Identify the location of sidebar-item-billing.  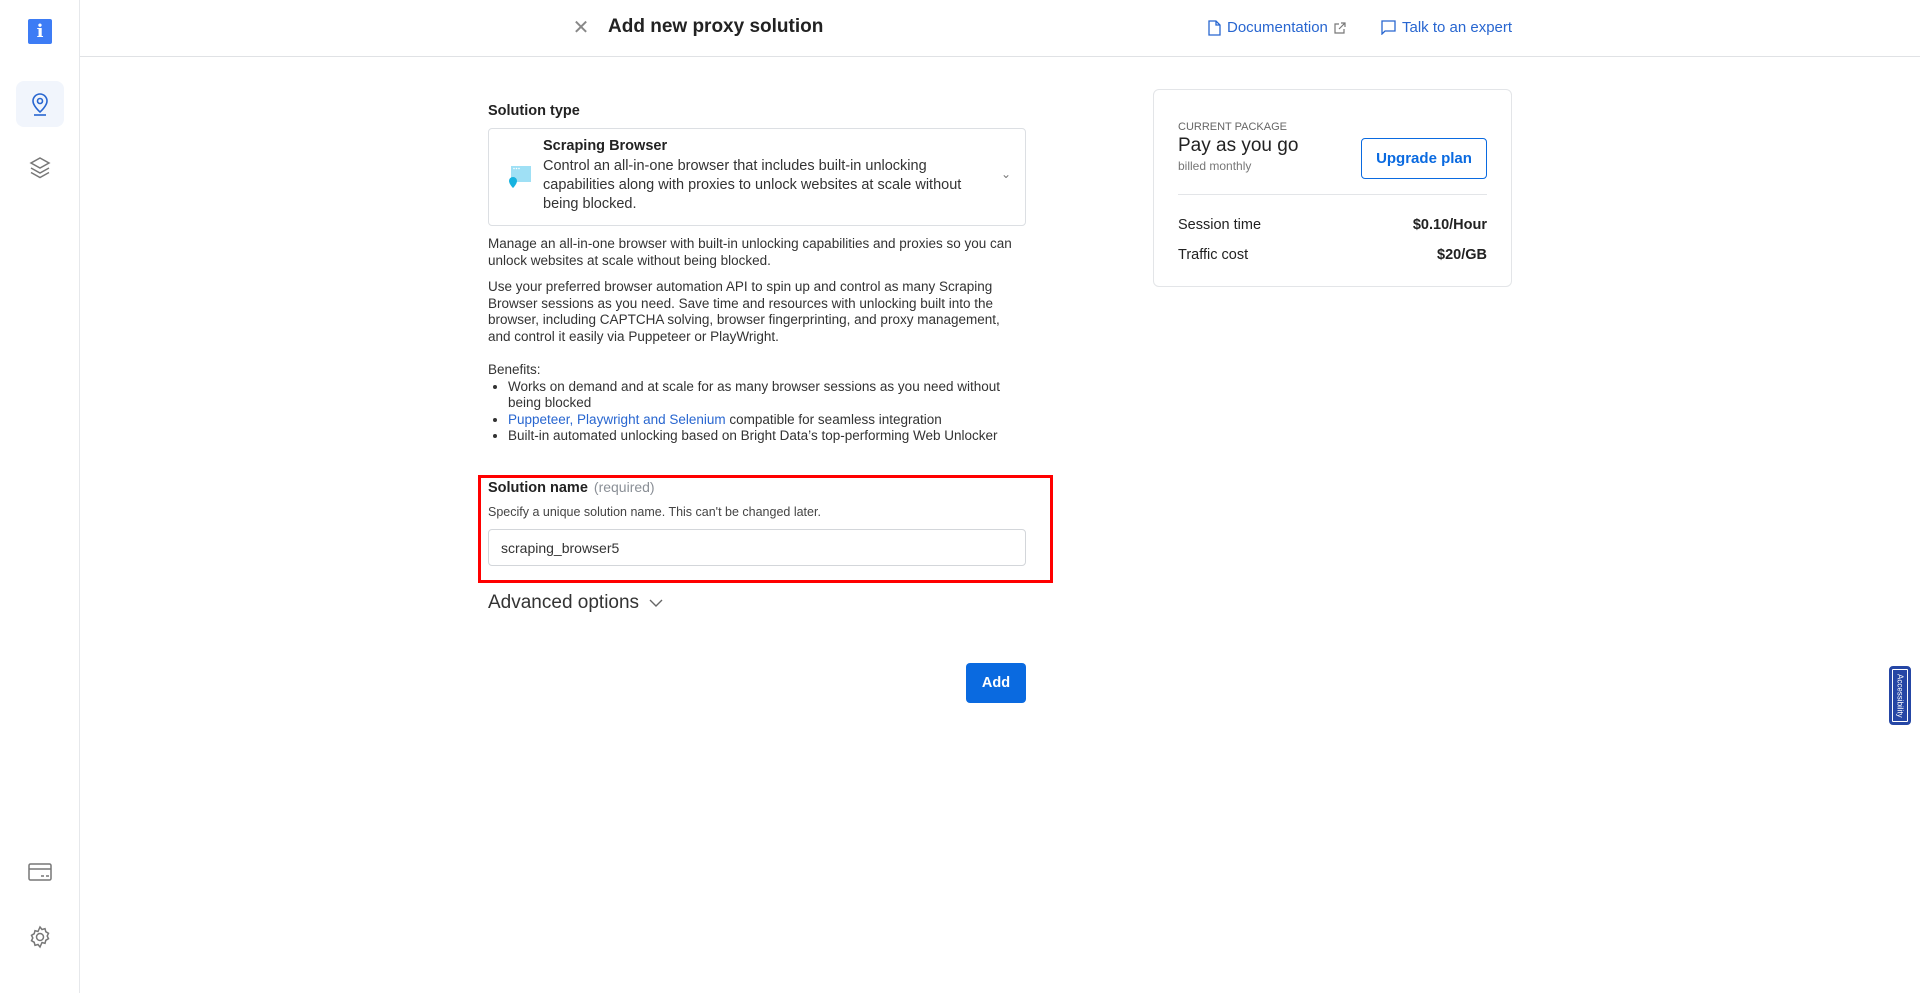
(40, 872).